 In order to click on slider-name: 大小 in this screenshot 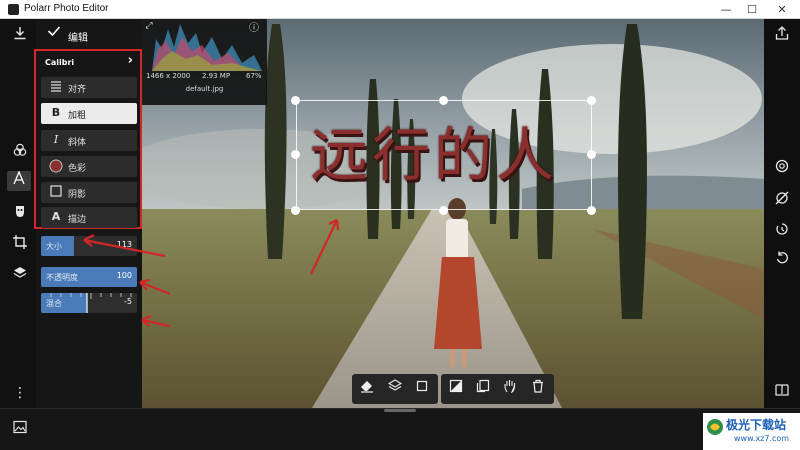, I will do `click(54, 246)`.